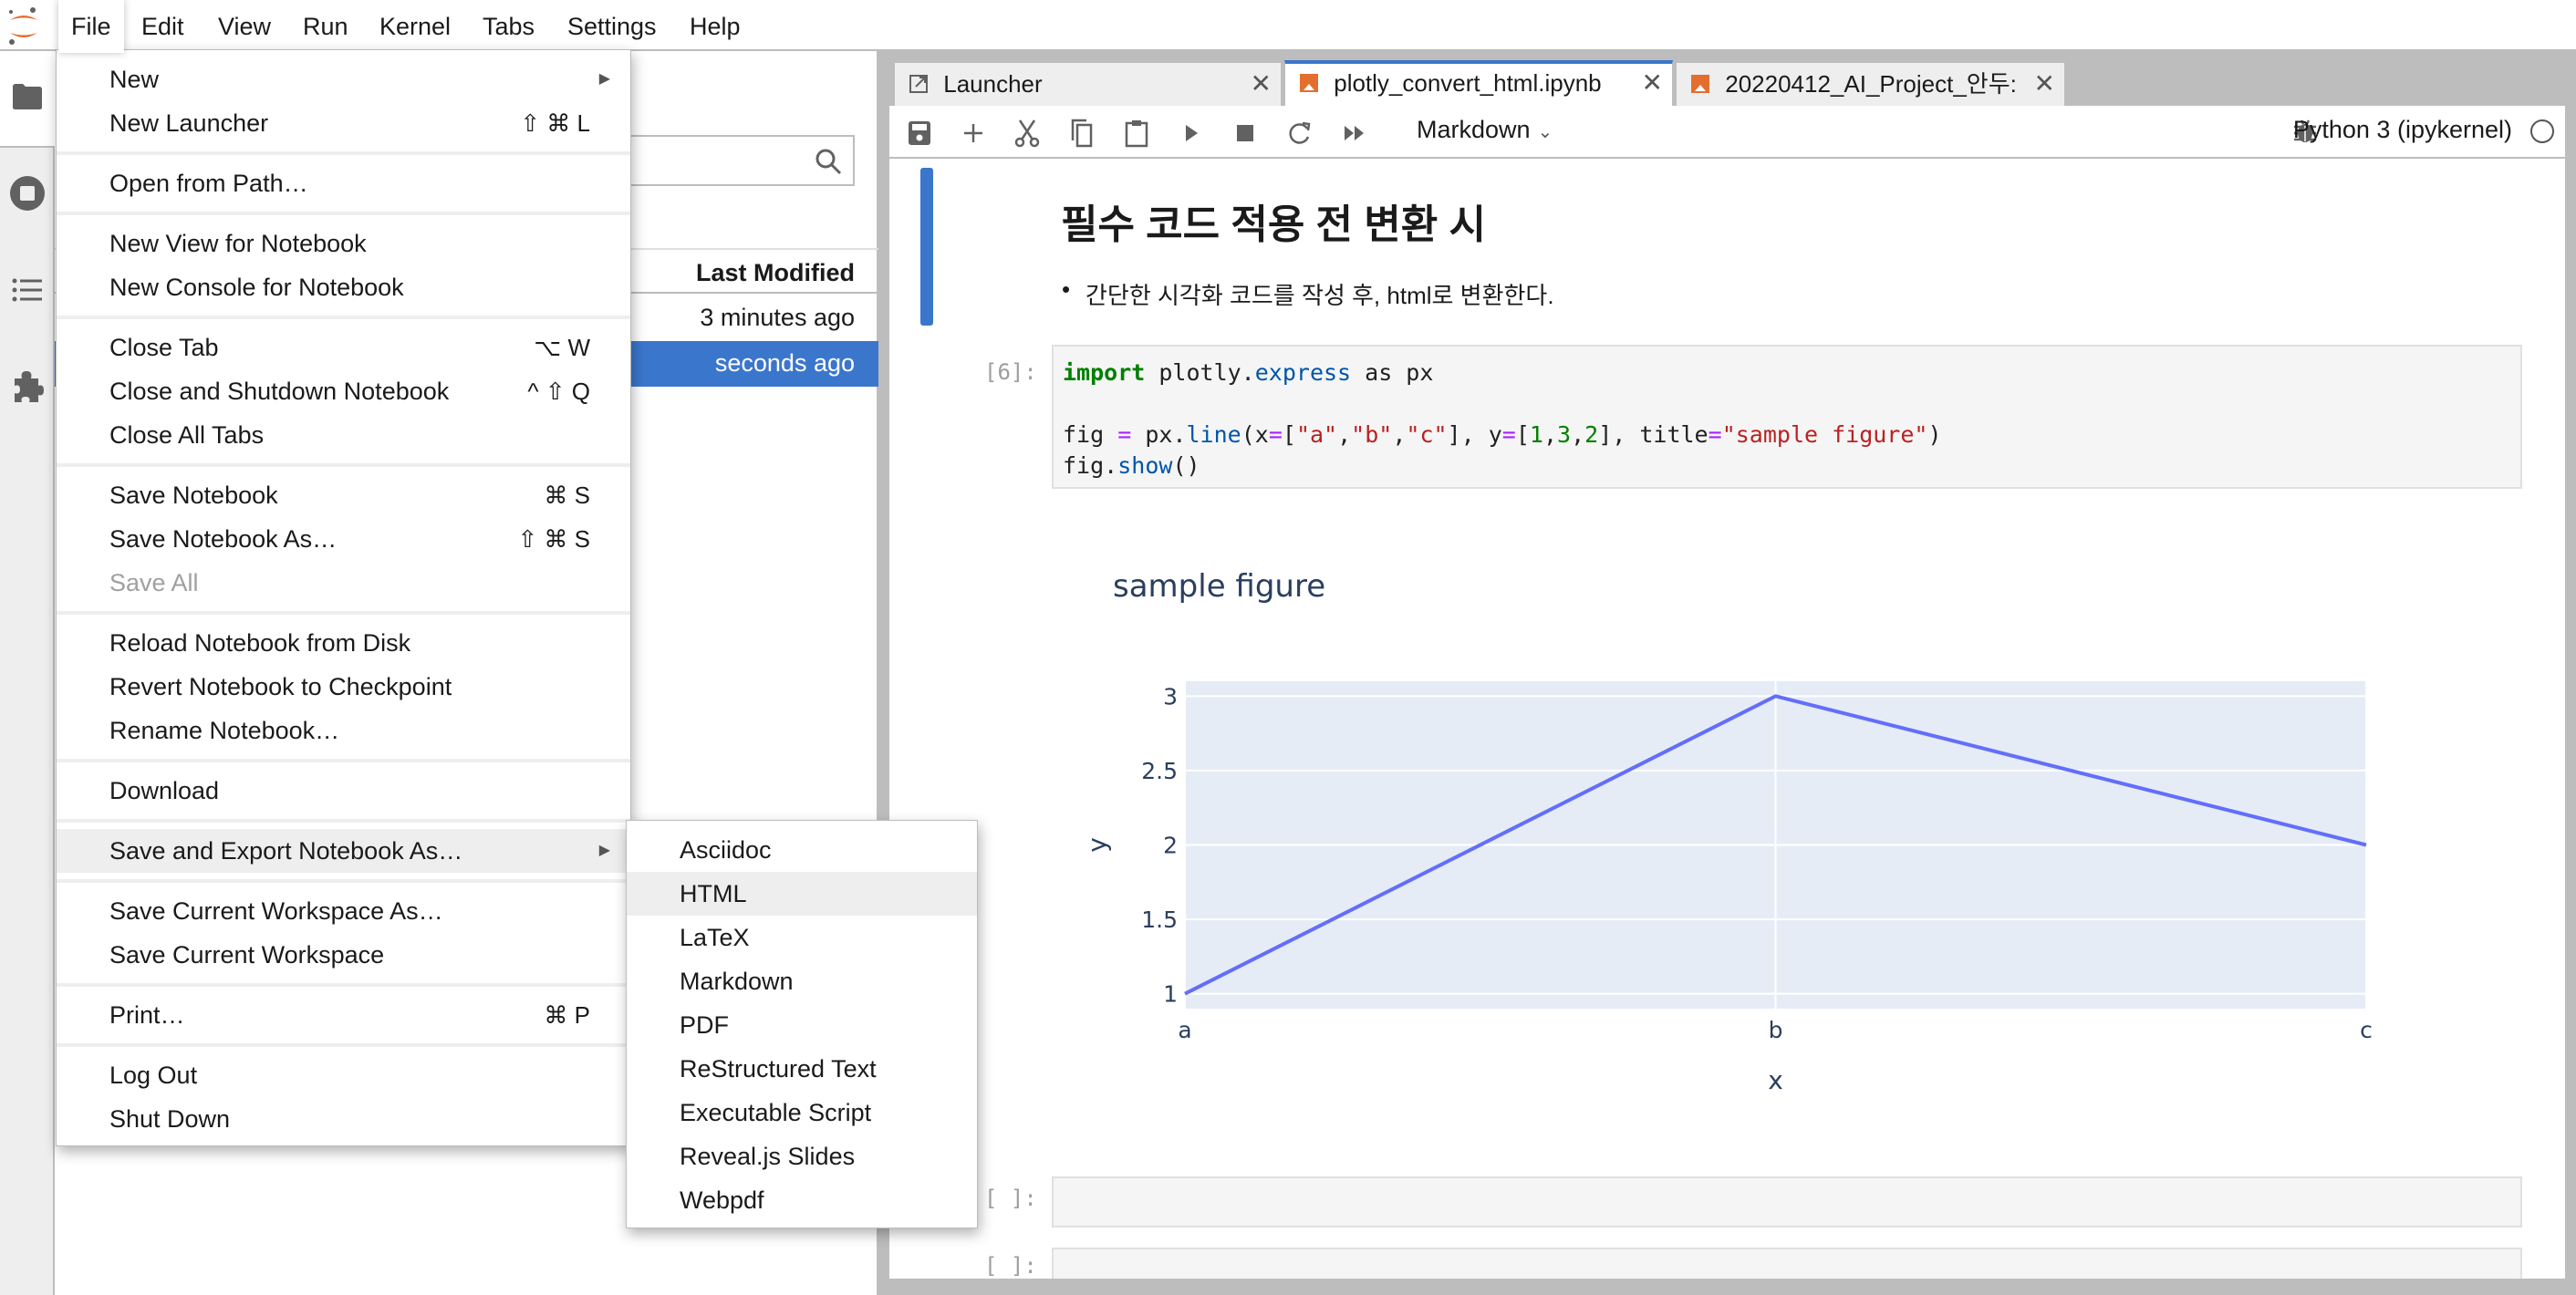 Image resolution: width=2576 pixels, height=1295 pixels. What do you see at coordinates (919, 133) in the screenshot?
I see `save-icon` at bounding box center [919, 133].